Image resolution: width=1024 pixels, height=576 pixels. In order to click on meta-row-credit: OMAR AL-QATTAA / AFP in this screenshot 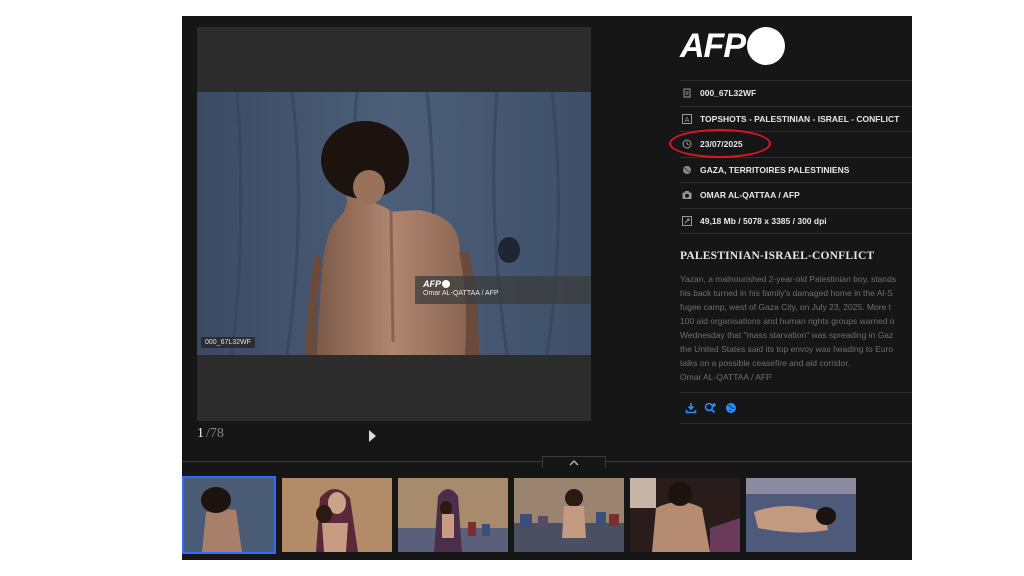, I will do `click(796, 196)`.